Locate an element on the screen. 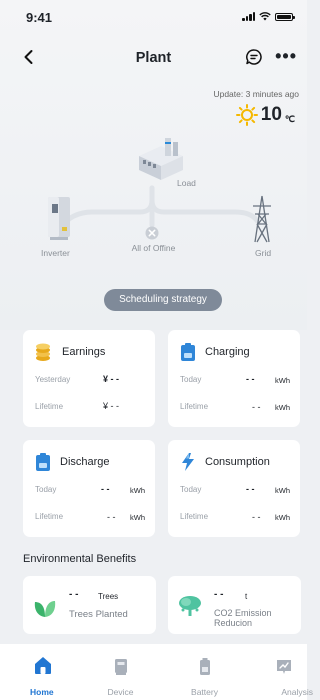 Image resolution: width=320 pixels, height=700 pixels. discharge-lifetime-row: Lifetime - - kWh is located at coordinates (90, 517).